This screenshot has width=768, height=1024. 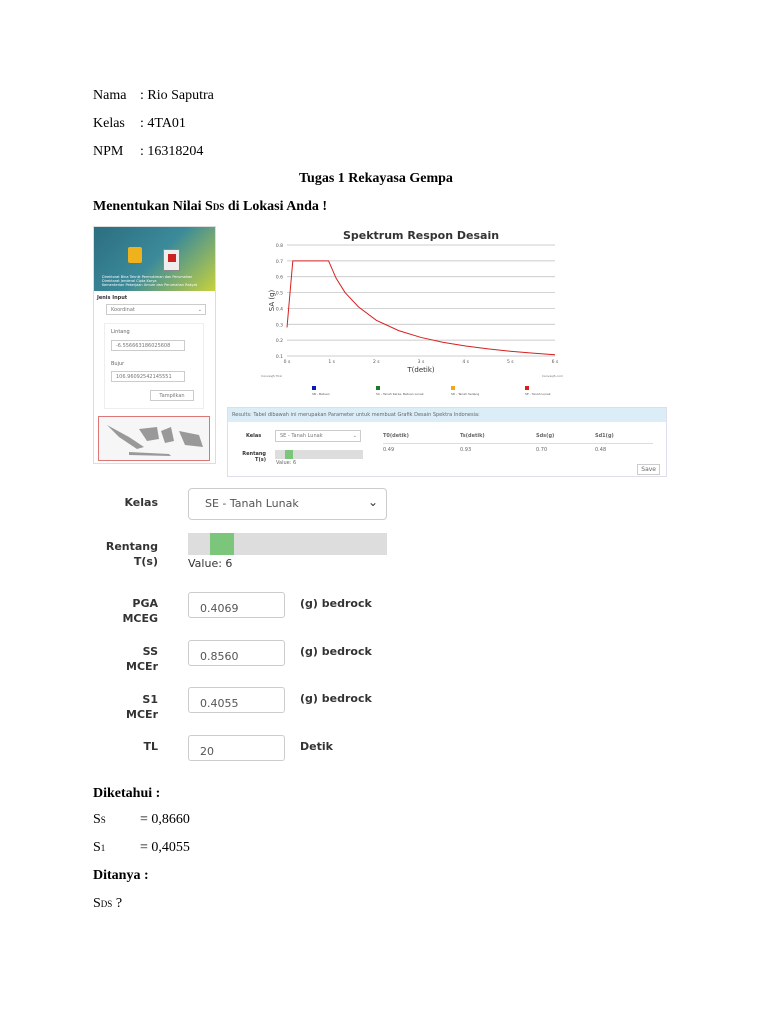 What do you see at coordinates (465, 394) in the screenshot?
I see `legend-label: SD - Tanah Sedang` at bounding box center [465, 394].